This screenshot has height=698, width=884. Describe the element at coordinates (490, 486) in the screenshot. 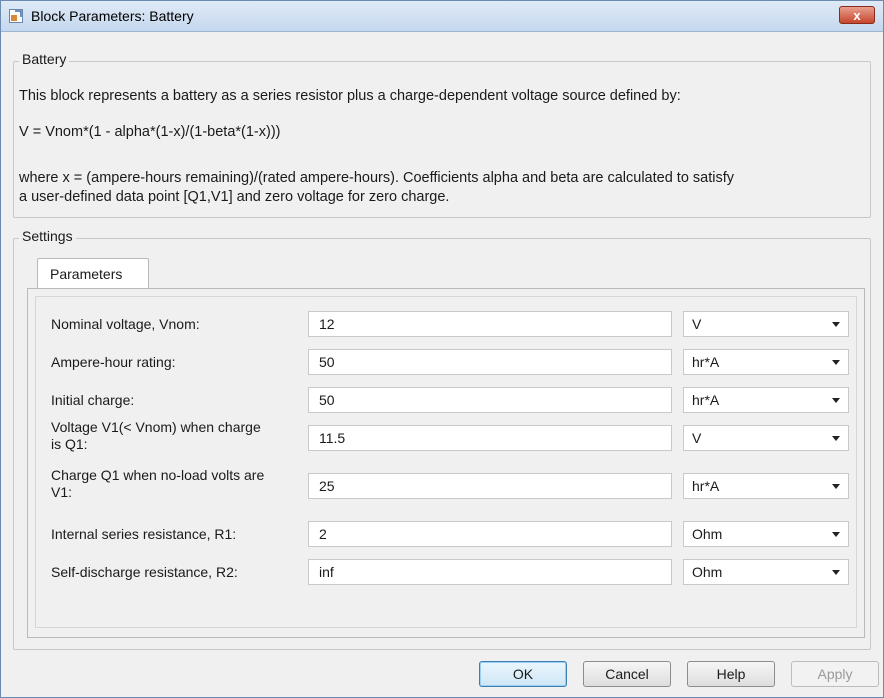

I see `param-value-input: 25` at that location.